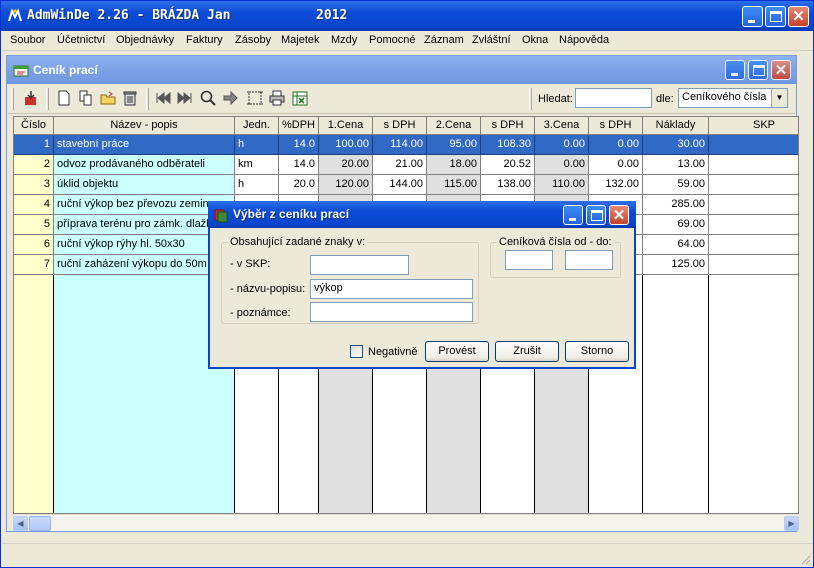  What do you see at coordinates (508, 185) in the screenshot?
I see `table-cell: 138.00` at bounding box center [508, 185].